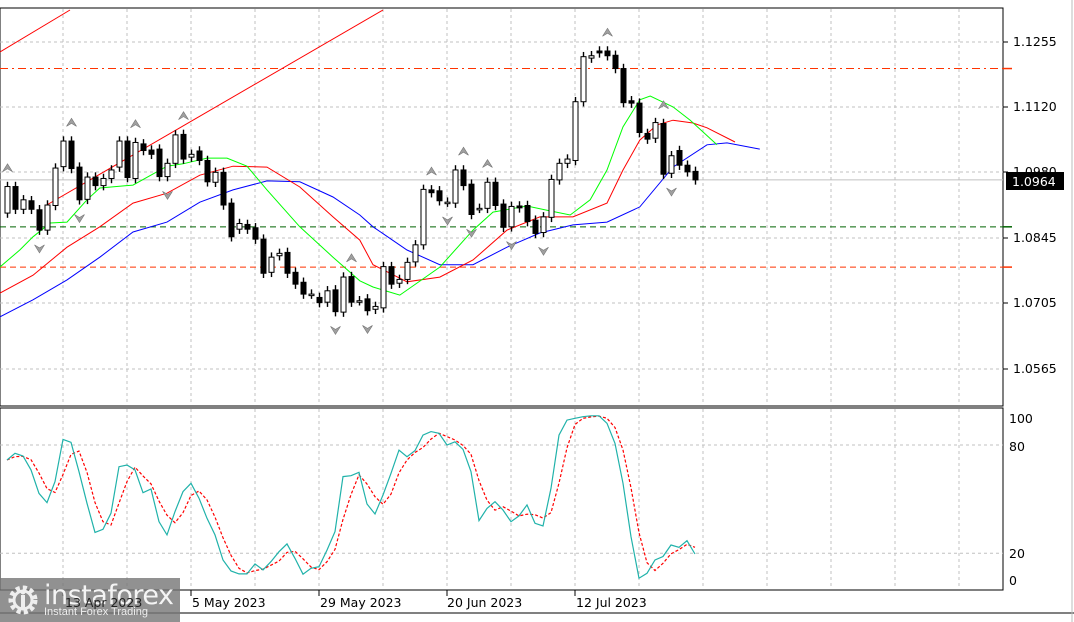  Describe the element at coordinates (1034, 181) in the screenshot. I see `current-price-label: 1.0964` at that location.